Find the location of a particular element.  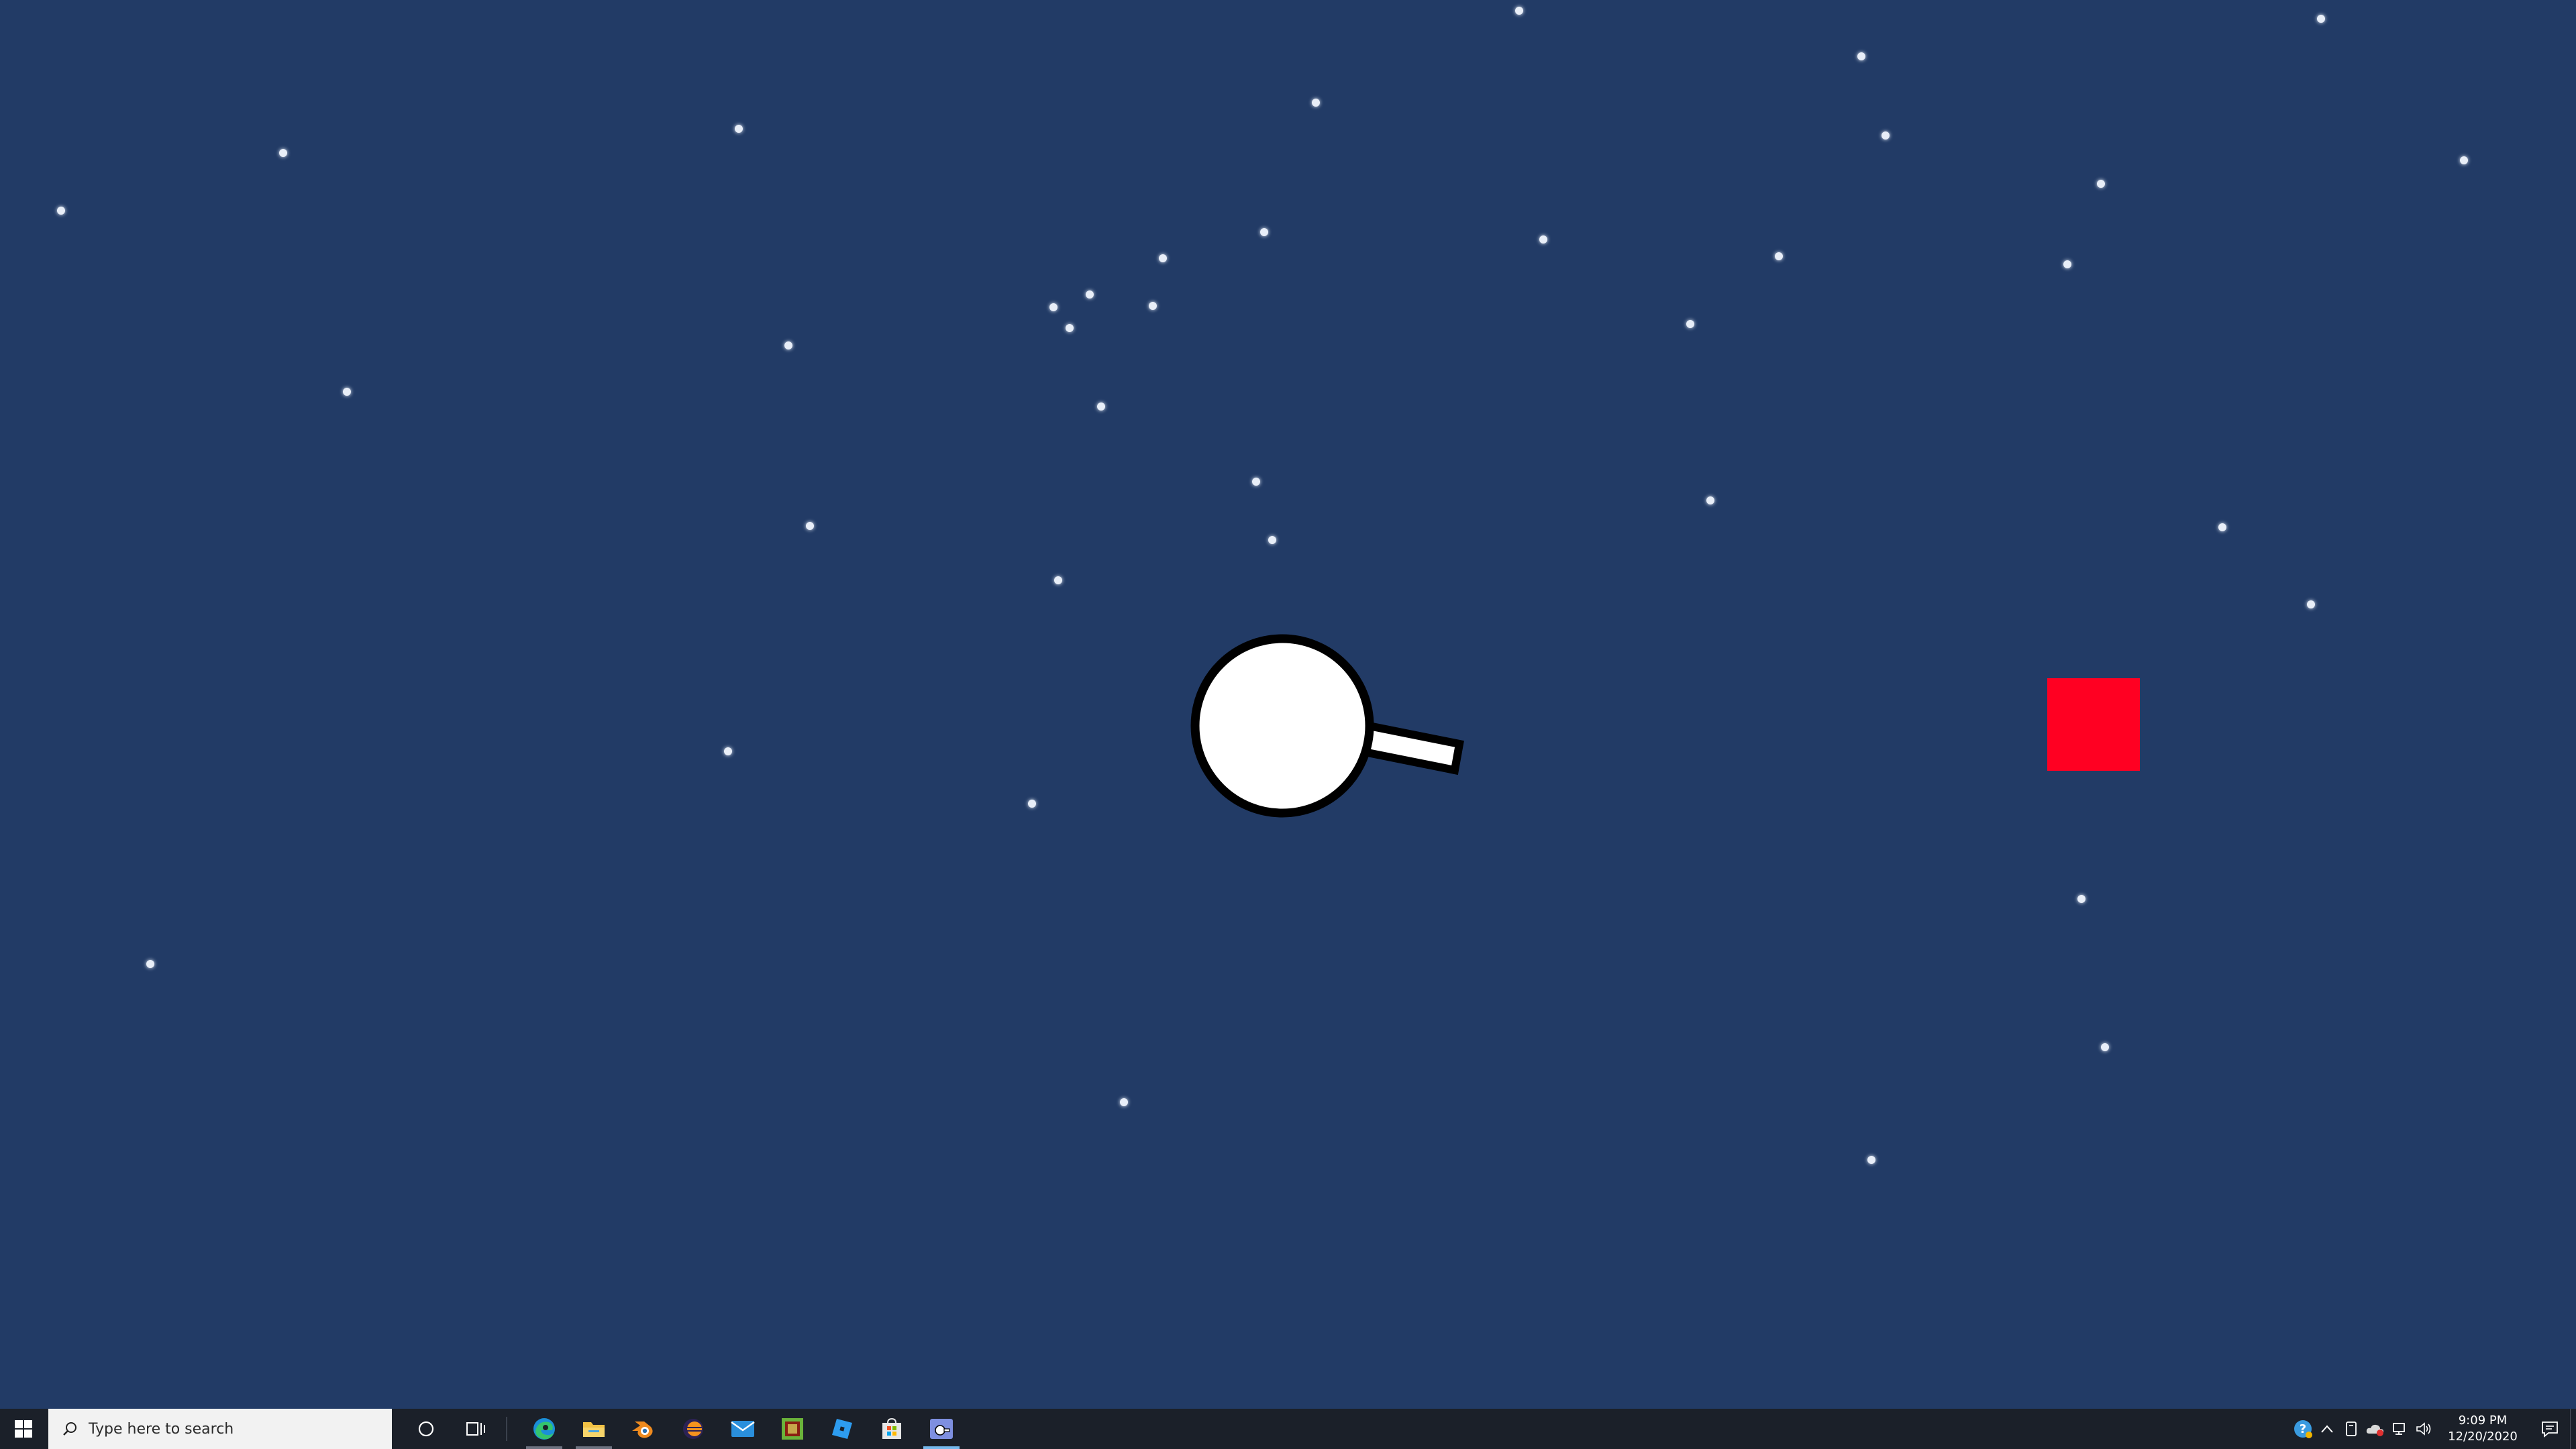

player-tank is located at coordinates (1327, 726).